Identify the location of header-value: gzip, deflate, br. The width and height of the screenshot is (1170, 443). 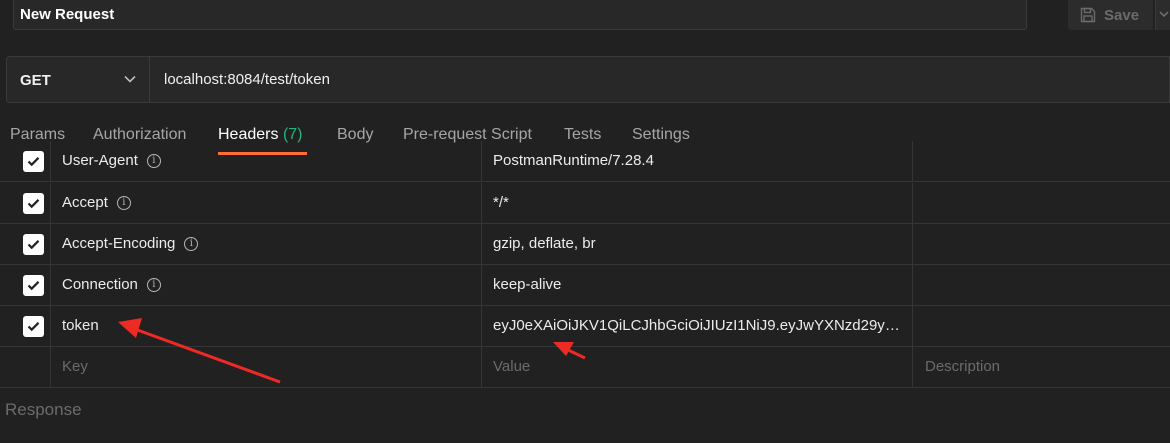
(544, 243).